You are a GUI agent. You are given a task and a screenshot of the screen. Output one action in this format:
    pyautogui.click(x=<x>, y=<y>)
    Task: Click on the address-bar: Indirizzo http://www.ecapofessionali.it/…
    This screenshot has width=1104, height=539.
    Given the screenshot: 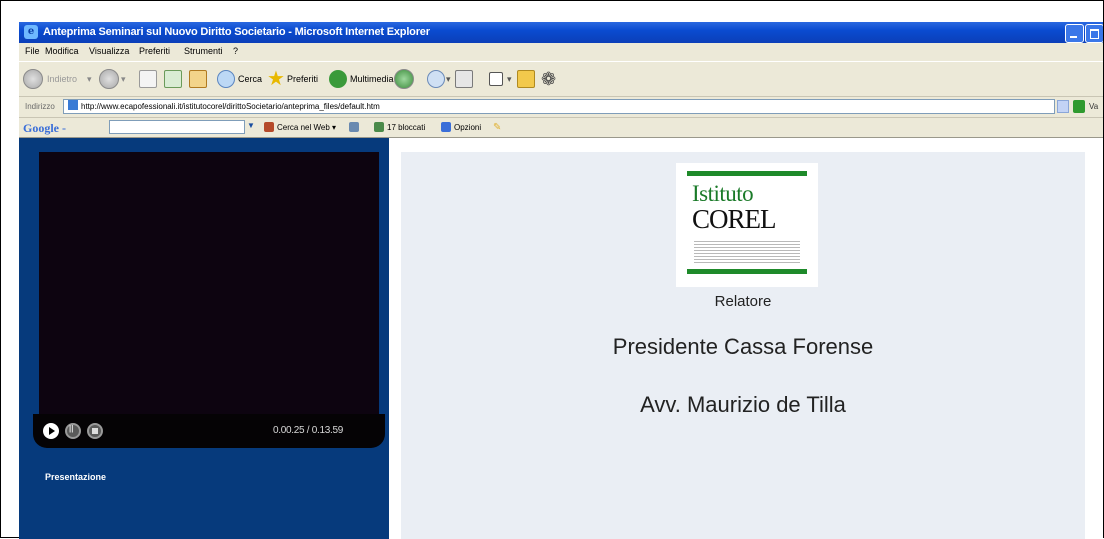 What is the action you would take?
    pyautogui.click(x=561, y=107)
    